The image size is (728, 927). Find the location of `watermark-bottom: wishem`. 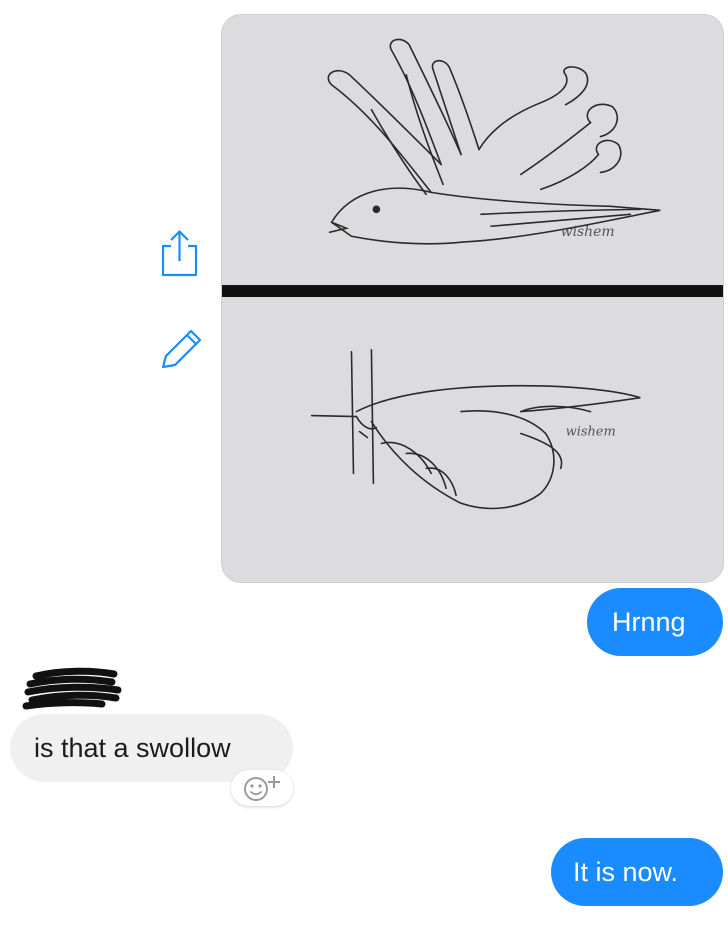

watermark-bottom: wishem is located at coordinates (591, 432).